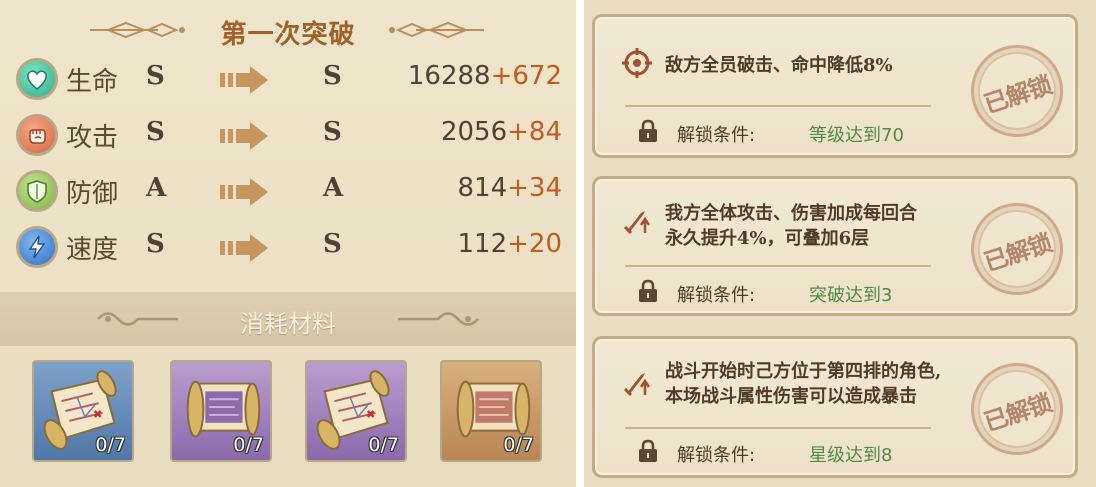  What do you see at coordinates (637, 63) in the screenshot?
I see `crosshair-icon` at bounding box center [637, 63].